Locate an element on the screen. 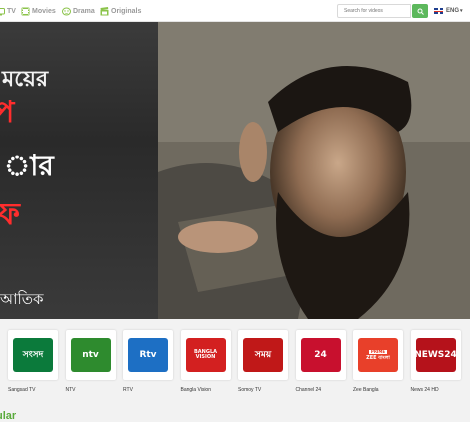 The image size is (470, 422). channel-card: সময় Somoy TV is located at coordinates (263, 361).